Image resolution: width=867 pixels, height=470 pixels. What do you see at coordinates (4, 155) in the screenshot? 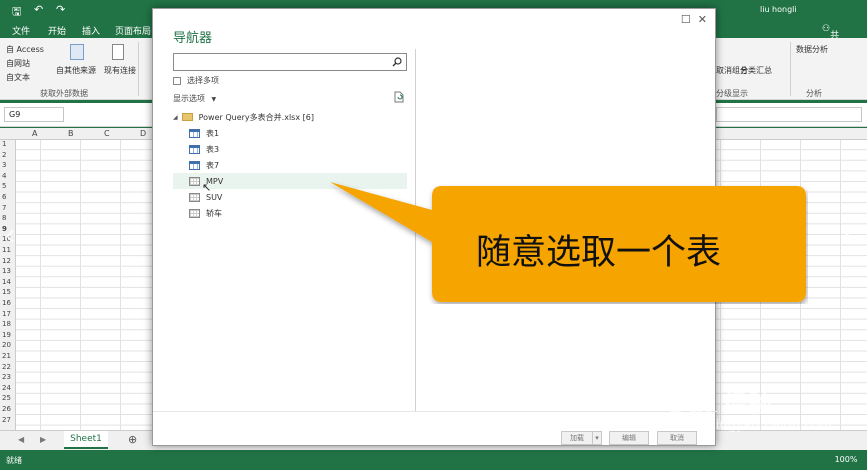
I see `row-header: 2` at bounding box center [4, 155].